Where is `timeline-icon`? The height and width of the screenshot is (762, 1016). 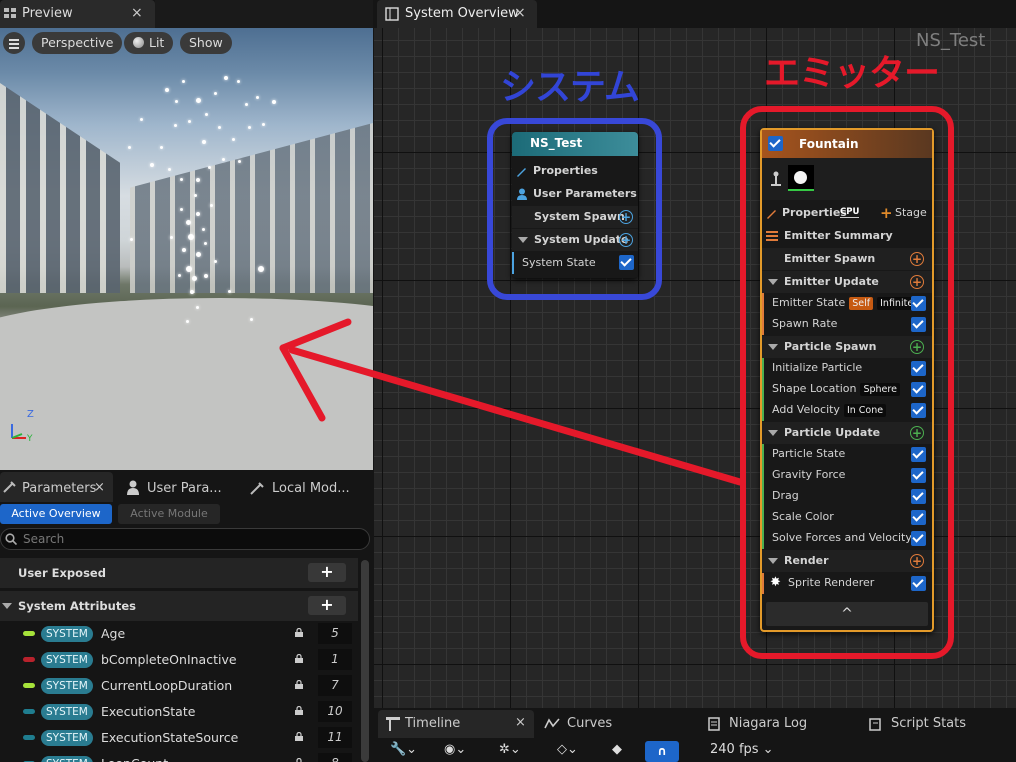 timeline-icon is located at coordinates (393, 724).